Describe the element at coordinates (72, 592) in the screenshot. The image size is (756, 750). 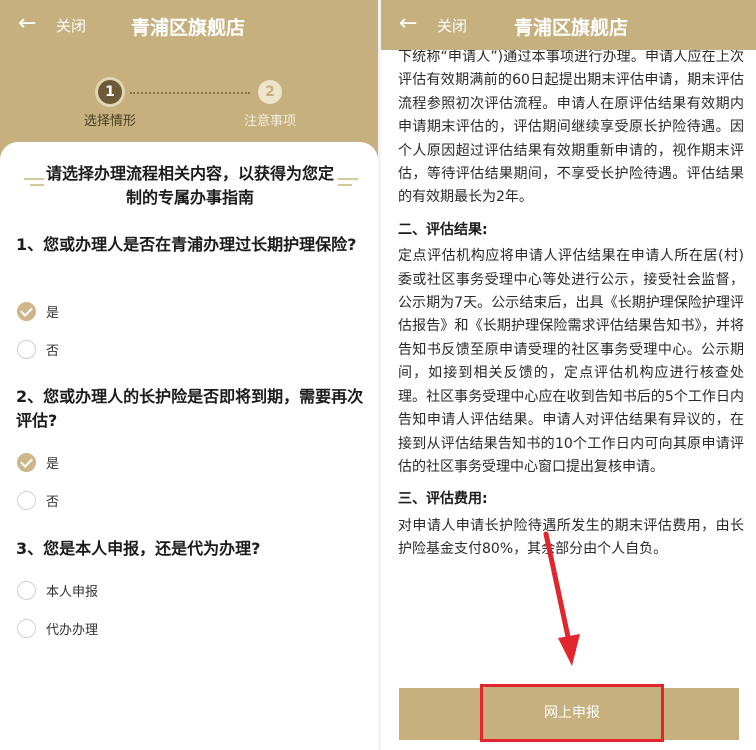
I see `option-label: 本人申报` at that location.